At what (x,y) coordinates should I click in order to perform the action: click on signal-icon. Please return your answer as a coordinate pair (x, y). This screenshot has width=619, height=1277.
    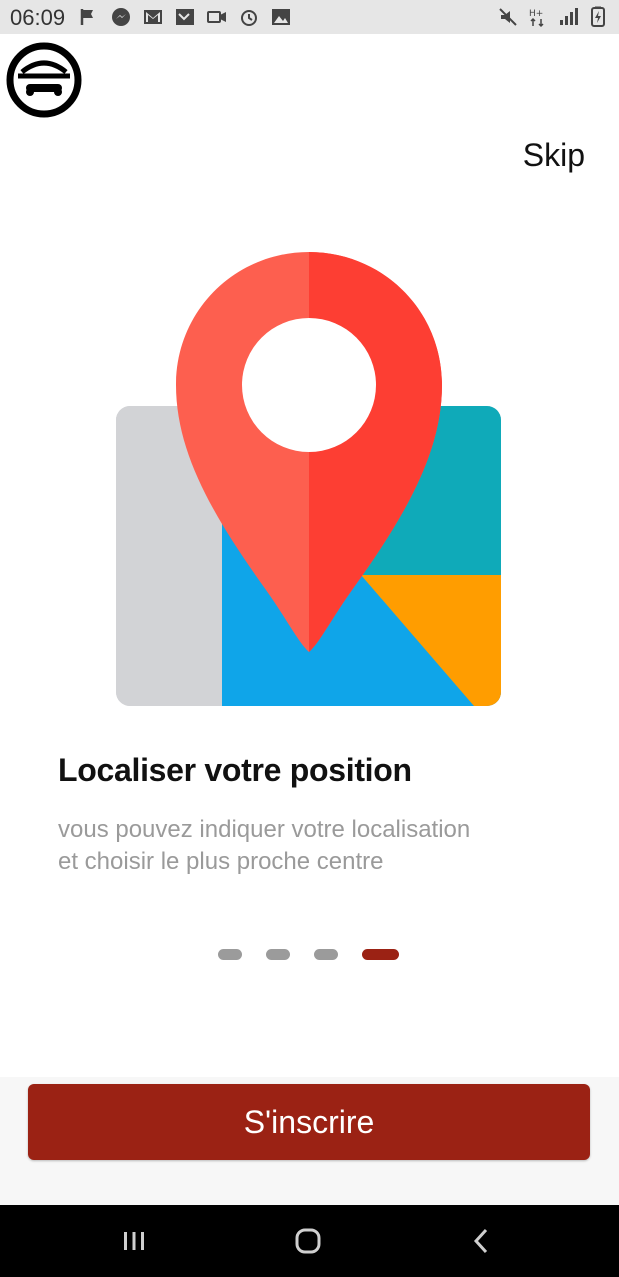
    Looking at the image, I should click on (569, 16).